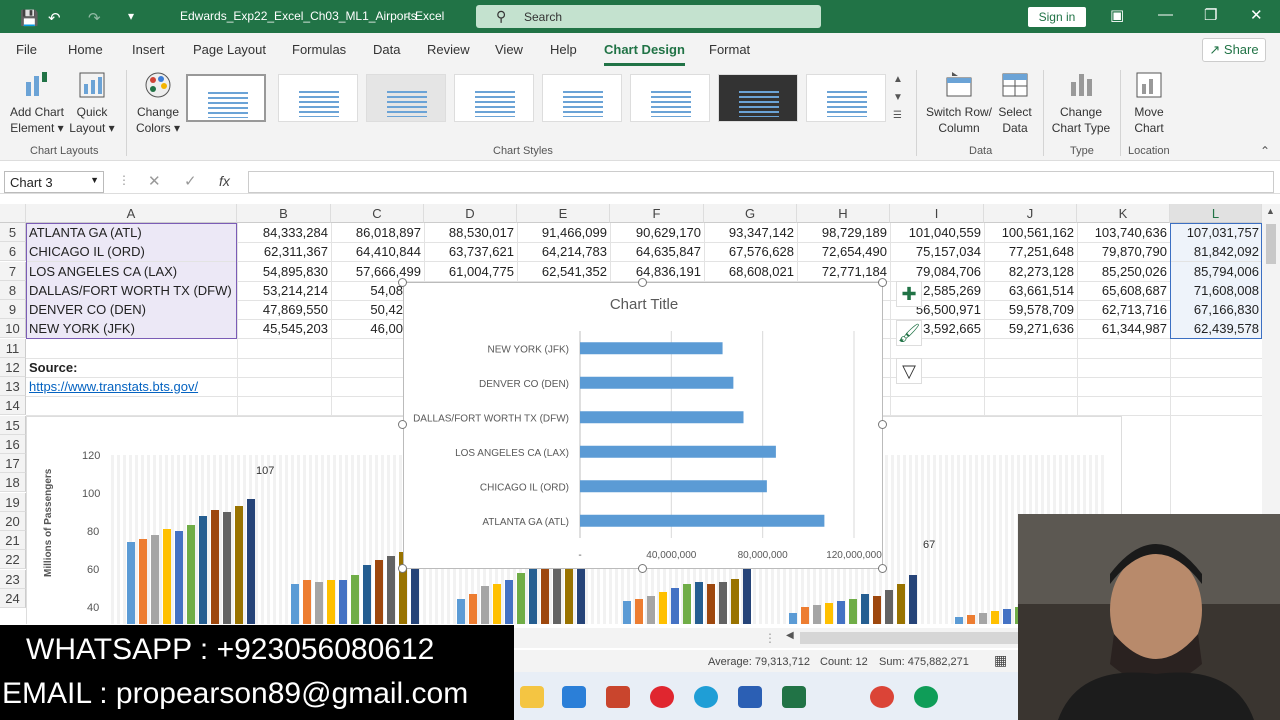  Describe the element at coordinates (13, 406) in the screenshot. I see `row-header: 14` at that location.